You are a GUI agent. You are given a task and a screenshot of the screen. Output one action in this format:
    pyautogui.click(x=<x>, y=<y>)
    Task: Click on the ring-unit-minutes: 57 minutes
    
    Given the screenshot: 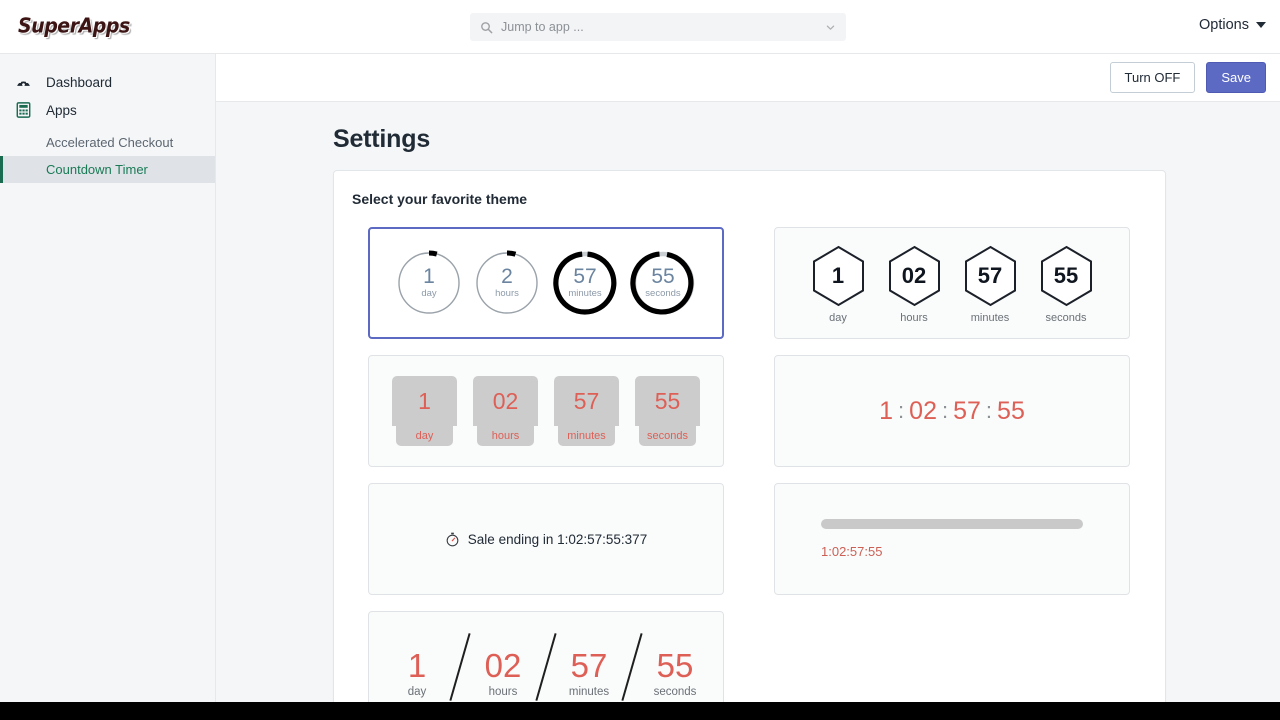 What is the action you would take?
    pyautogui.click(x=585, y=283)
    